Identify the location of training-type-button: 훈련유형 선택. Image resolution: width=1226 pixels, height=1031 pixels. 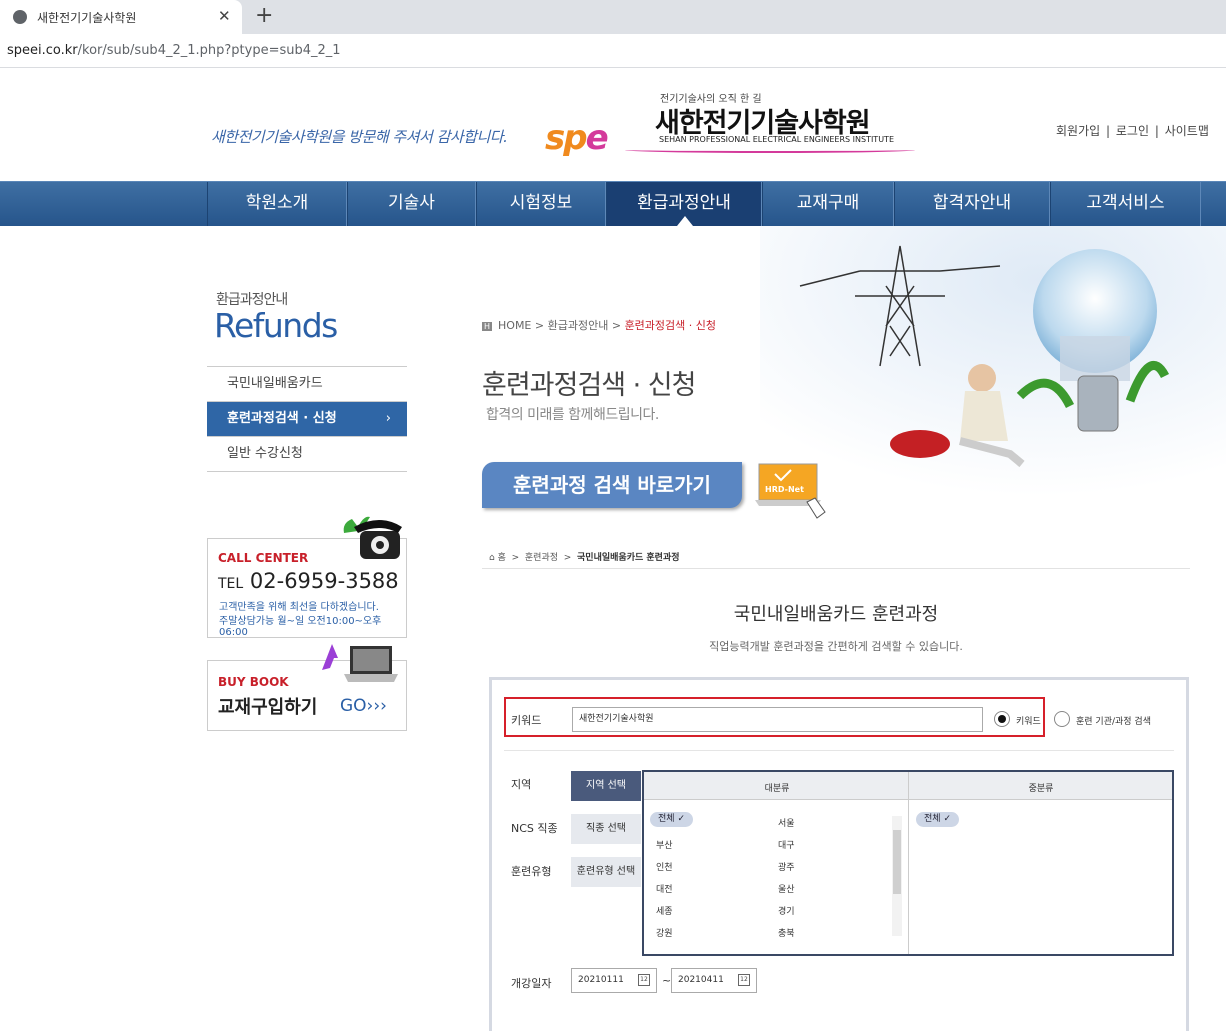
(606, 872).